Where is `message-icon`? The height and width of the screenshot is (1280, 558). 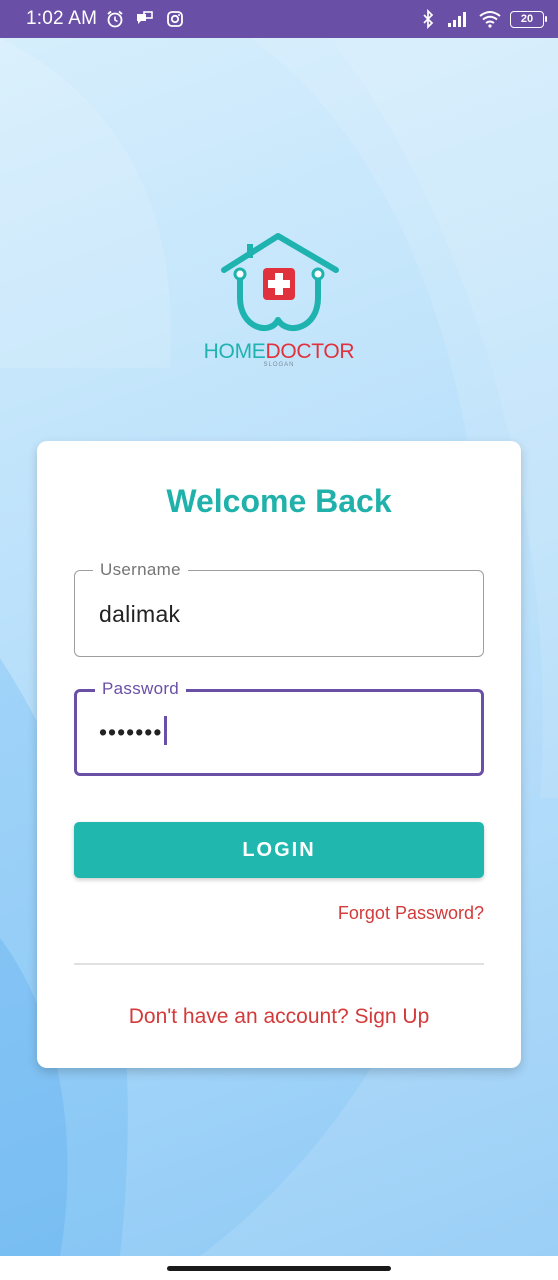 message-icon is located at coordinates (145, 19).